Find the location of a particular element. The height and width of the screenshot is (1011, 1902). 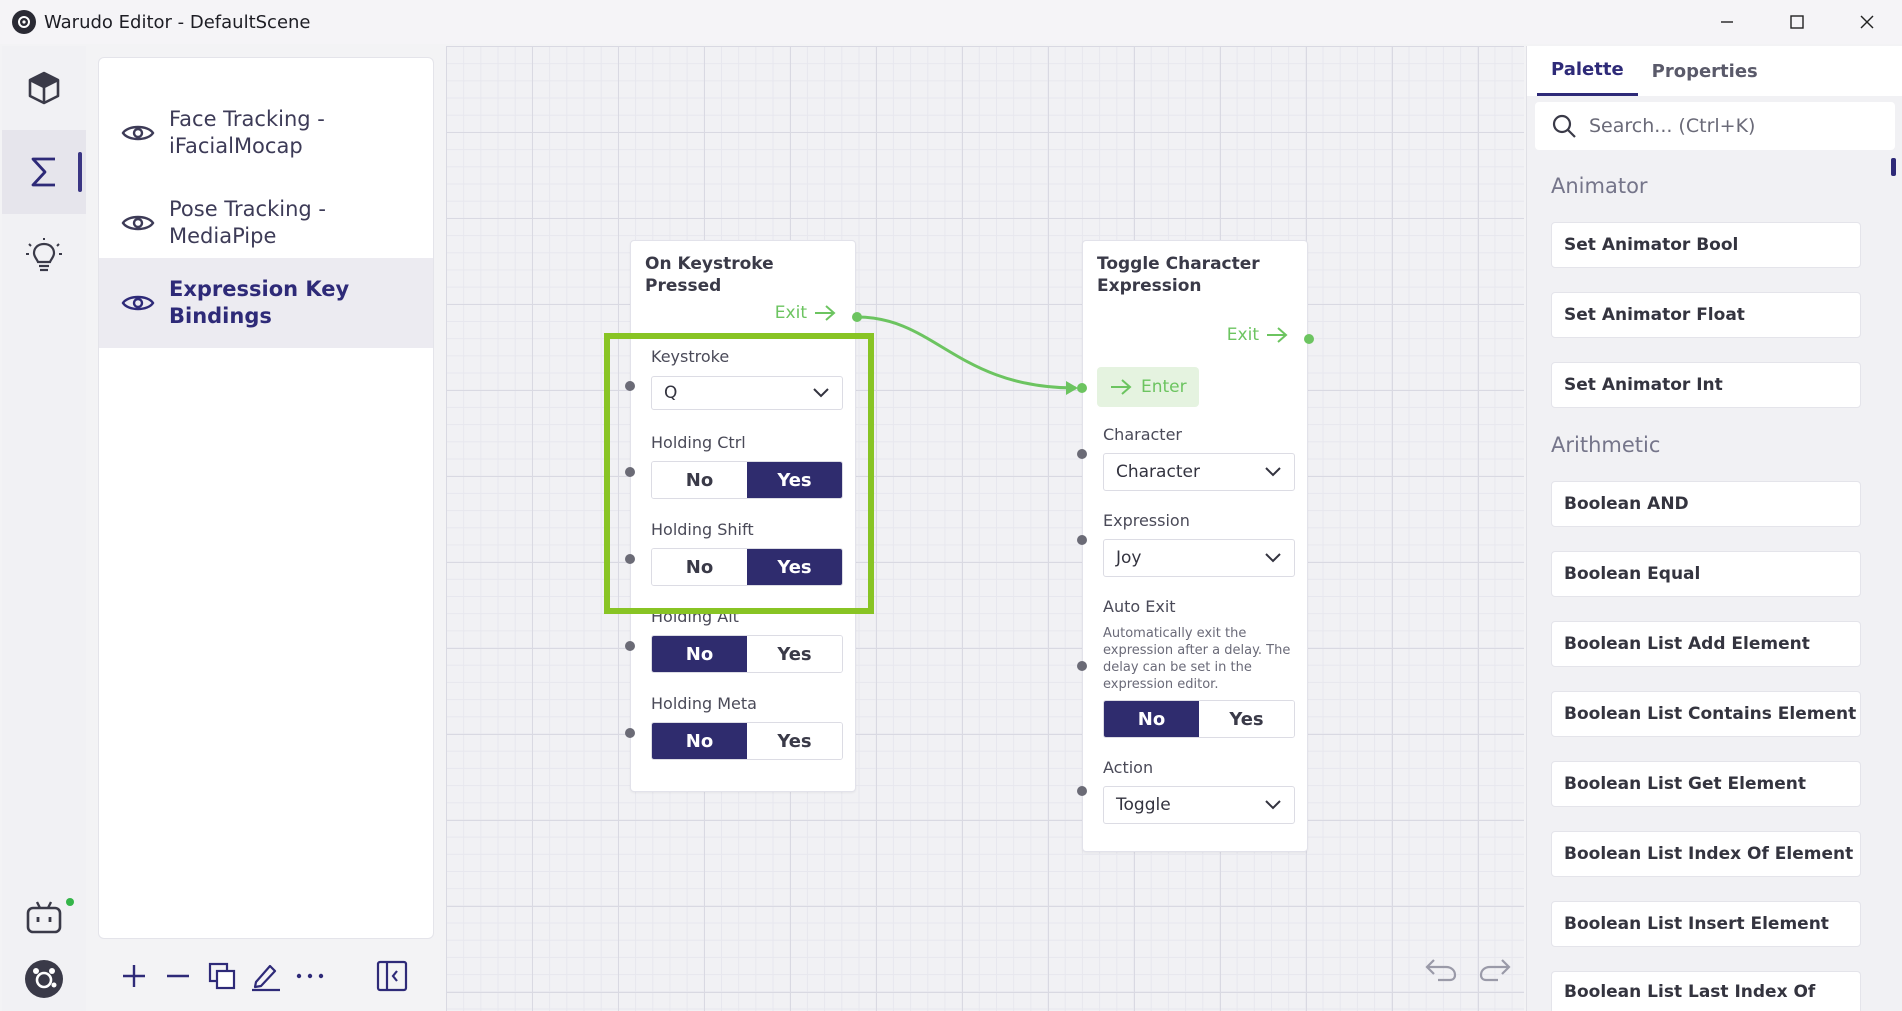

palette-item: Boolean List Contains Element is located at coordinates (1706, 714).